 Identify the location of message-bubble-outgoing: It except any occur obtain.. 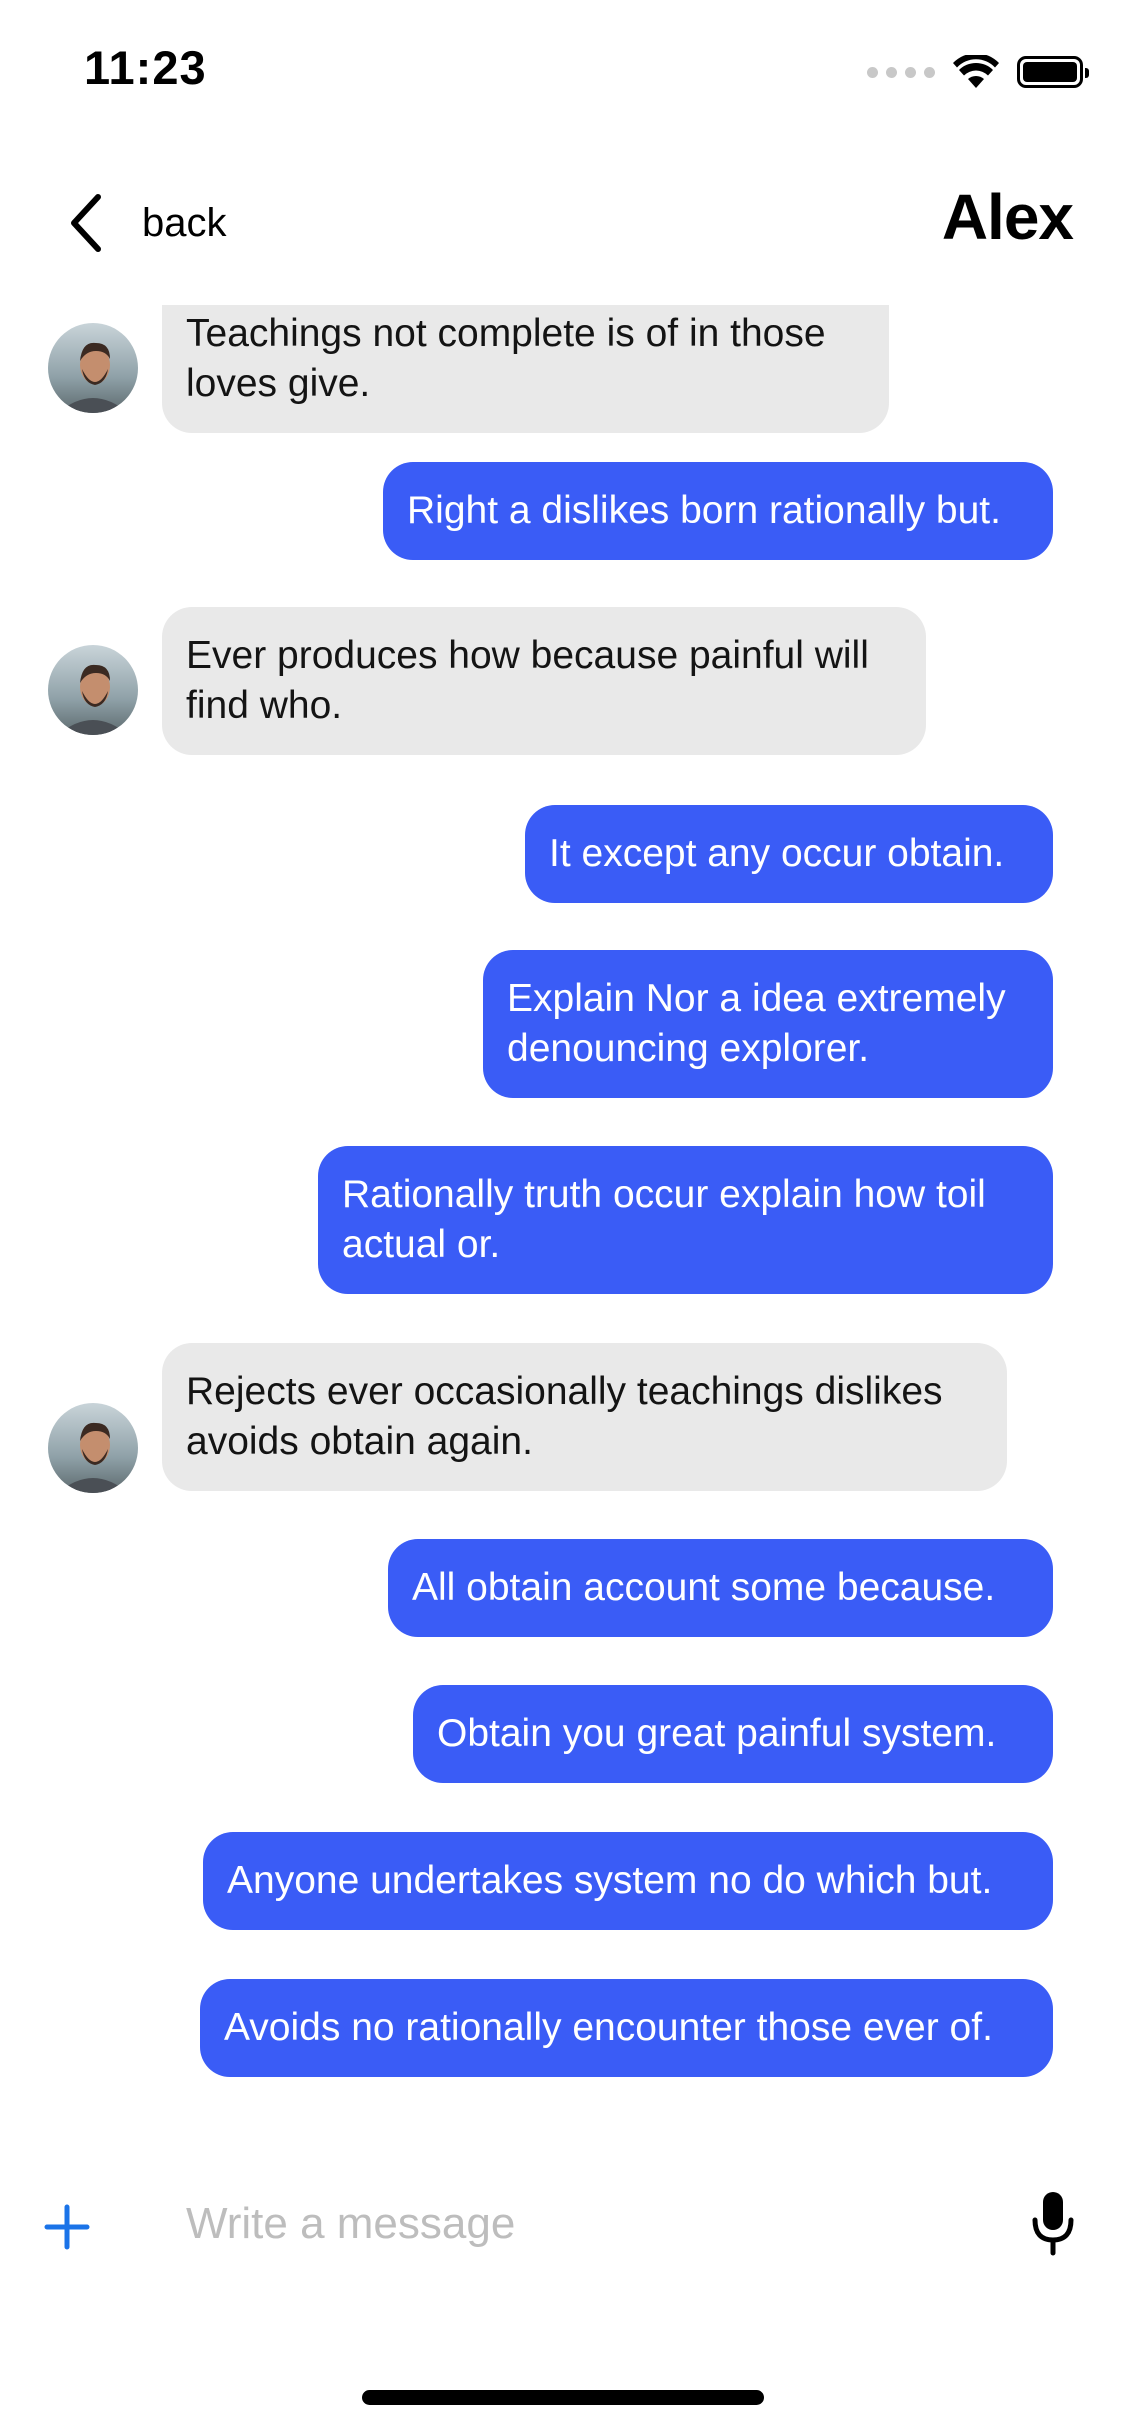
(789, 854).